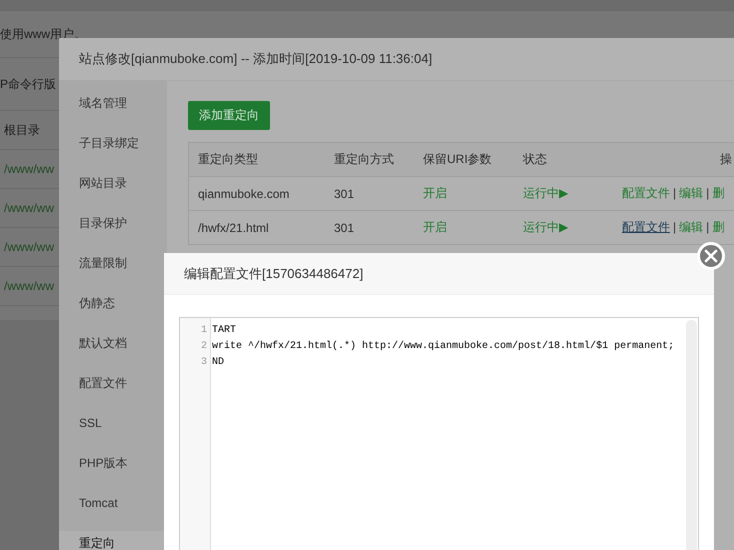 This screenshot has height=550, width=734. What do you see at coordinates (113, 391) in the screenshot?
I see `sidebar-item: 配置文件` at bounding box center [113, 391].